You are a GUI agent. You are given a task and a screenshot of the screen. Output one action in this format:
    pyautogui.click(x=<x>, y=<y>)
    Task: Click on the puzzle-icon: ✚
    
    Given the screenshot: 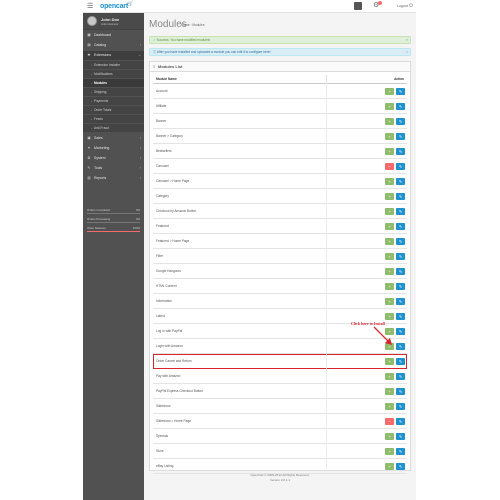 What is the action you would take?
    pyautogui.click(x=89, y=55)
    